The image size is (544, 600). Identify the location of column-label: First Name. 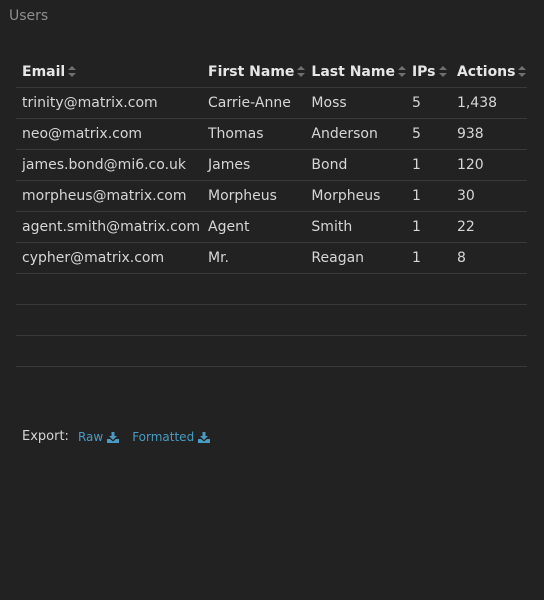
(251, 72).